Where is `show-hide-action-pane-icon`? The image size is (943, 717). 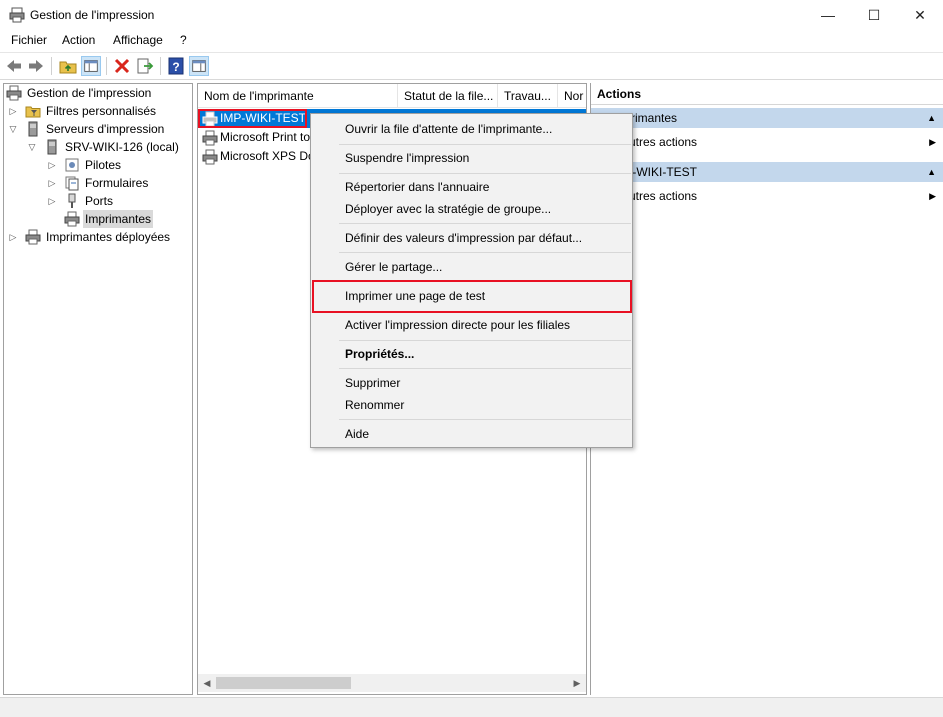
show-hide-action-pane-icon is located at coordinates (199, 66).